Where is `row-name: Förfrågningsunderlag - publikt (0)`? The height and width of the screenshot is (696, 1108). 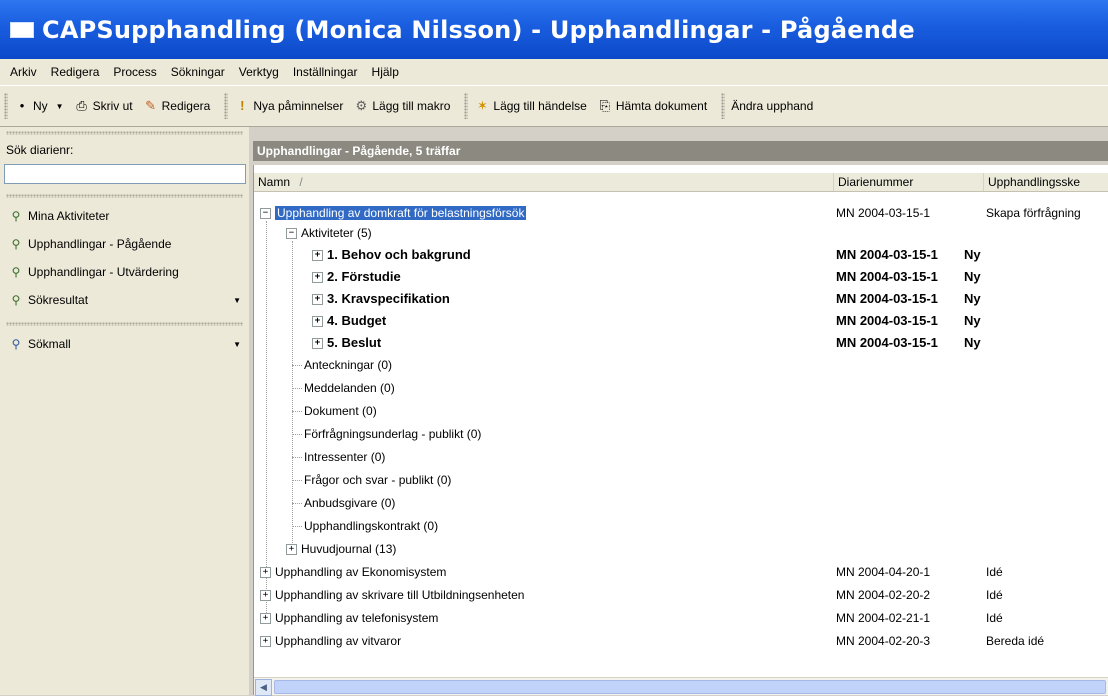
row-name: Förfrågningsunderlag - publikt (0) is located at coordinates (393, 434).